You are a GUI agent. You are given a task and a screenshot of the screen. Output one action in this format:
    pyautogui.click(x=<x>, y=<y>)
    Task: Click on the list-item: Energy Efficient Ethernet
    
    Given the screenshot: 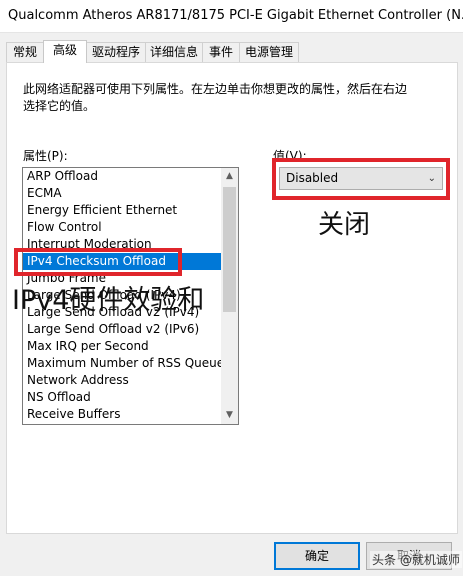 What is the action you would take?
    pyautogui.click(x=122, y=210)
    